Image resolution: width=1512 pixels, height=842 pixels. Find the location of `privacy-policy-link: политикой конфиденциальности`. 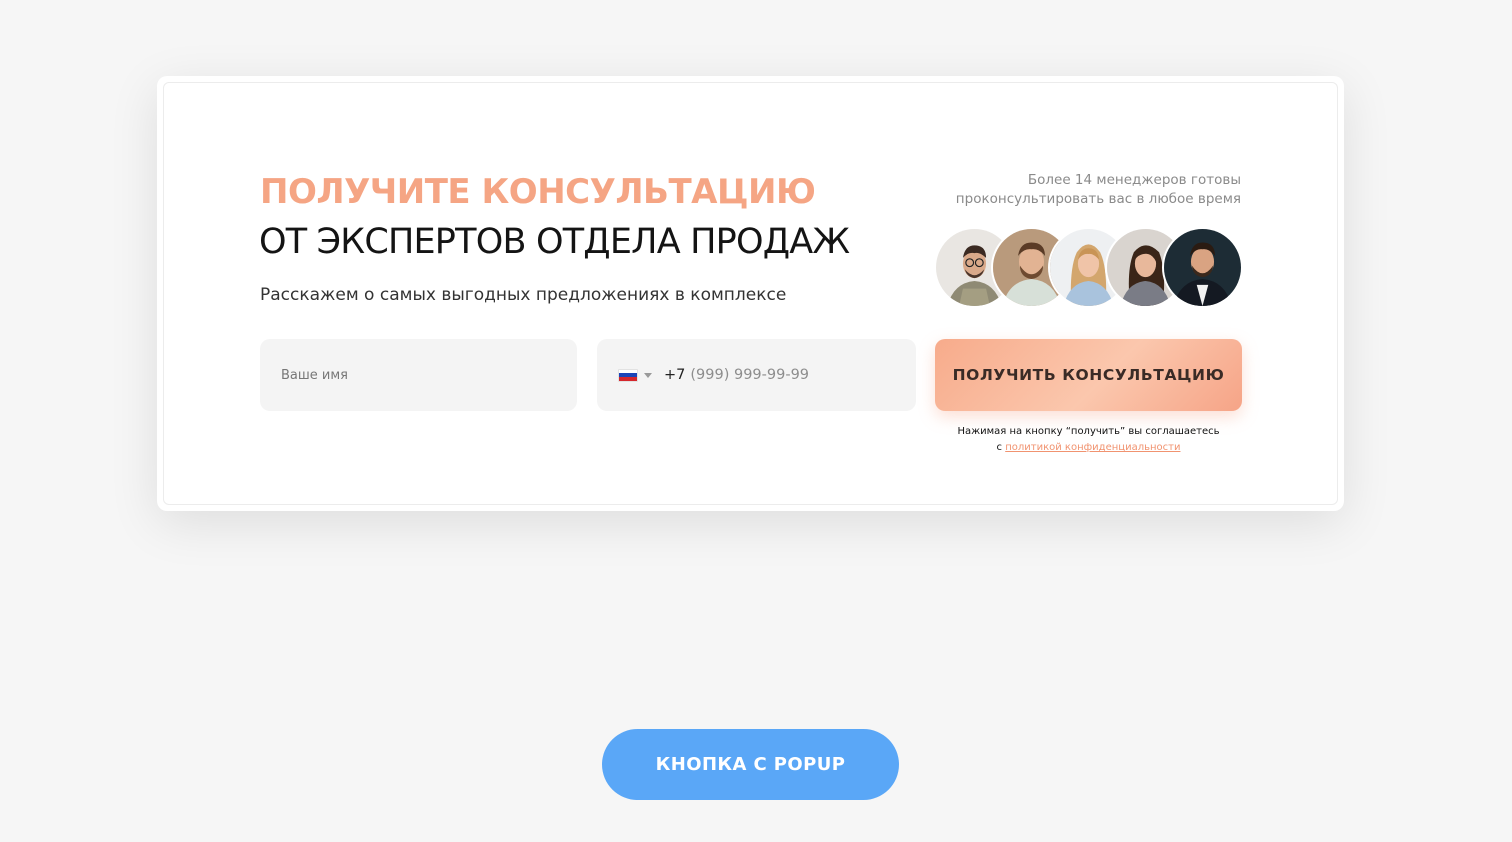

privacy-policy-link: политикой конфиденциальности is located at coordinates (1092, 447).